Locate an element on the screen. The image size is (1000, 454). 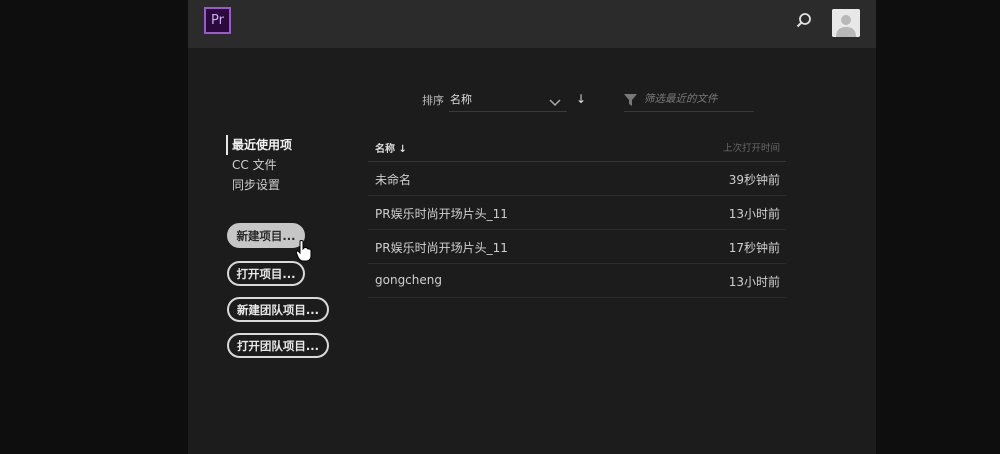
hand-pointer-cursor-icon is located at coordinates (303, 253).